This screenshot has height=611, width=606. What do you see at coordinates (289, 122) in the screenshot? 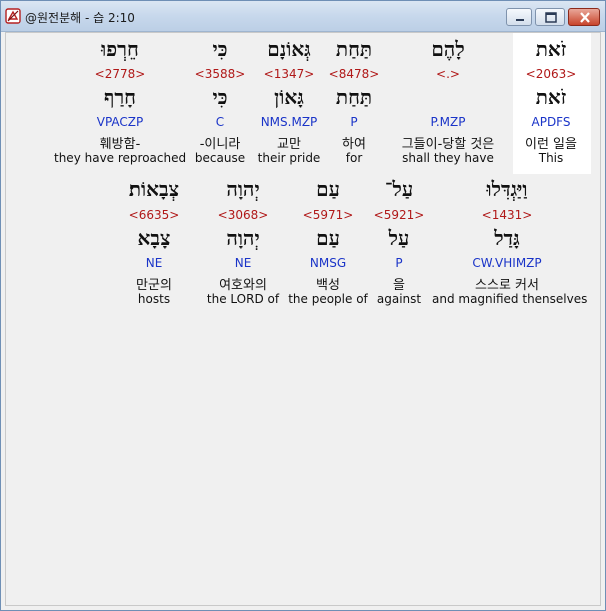
I see `morph-code: NMS.MZP` at bounding box center [289, 122].